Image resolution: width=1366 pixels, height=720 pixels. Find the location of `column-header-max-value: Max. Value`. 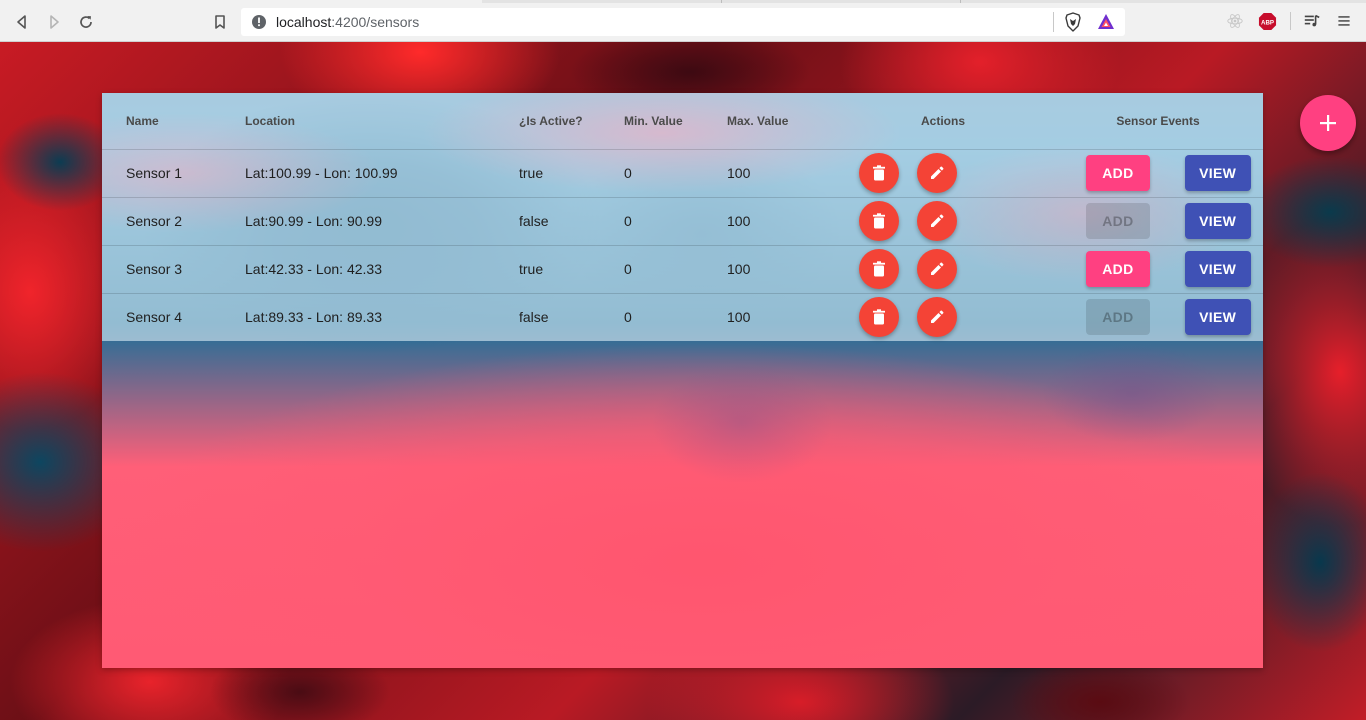

column-header-max-value: Max. Value is located at coordinates (780, 121).